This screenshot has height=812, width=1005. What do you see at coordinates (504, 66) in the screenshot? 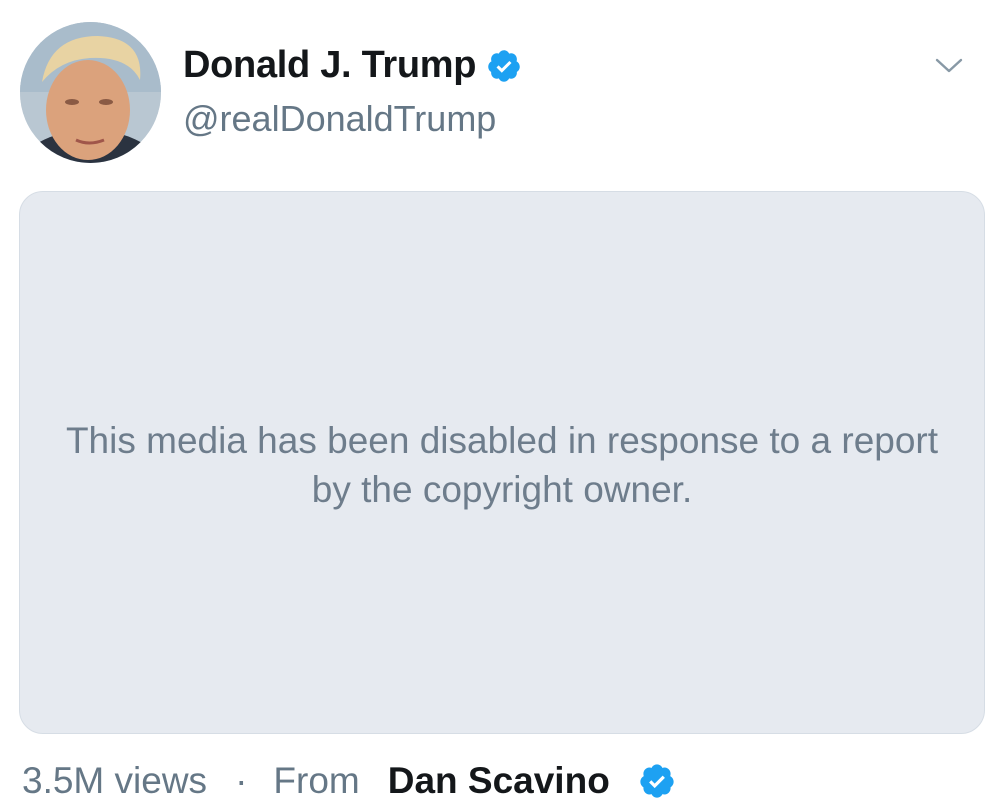
I see `verified-badge-icon` at bounding box center [504, 66].